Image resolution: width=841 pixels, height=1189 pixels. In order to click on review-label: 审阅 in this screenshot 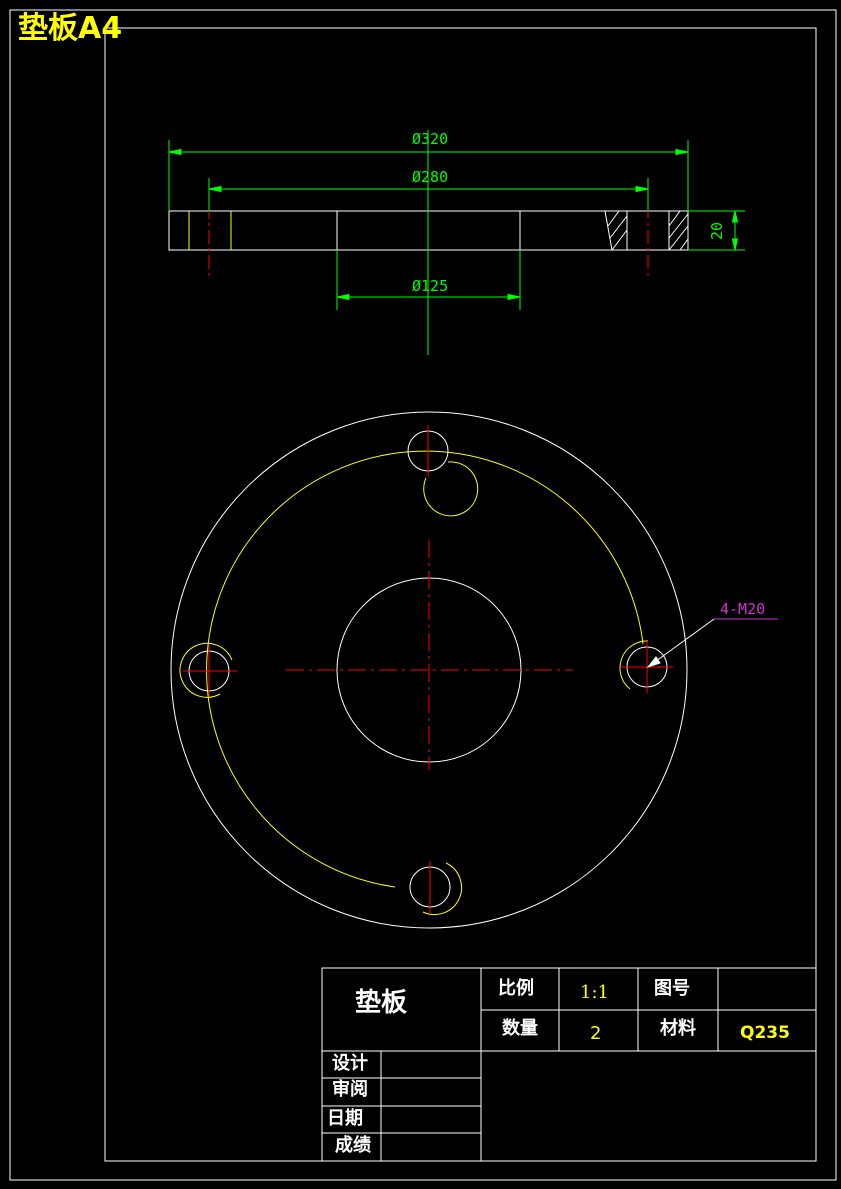, I will do `click(350, 1089)`.